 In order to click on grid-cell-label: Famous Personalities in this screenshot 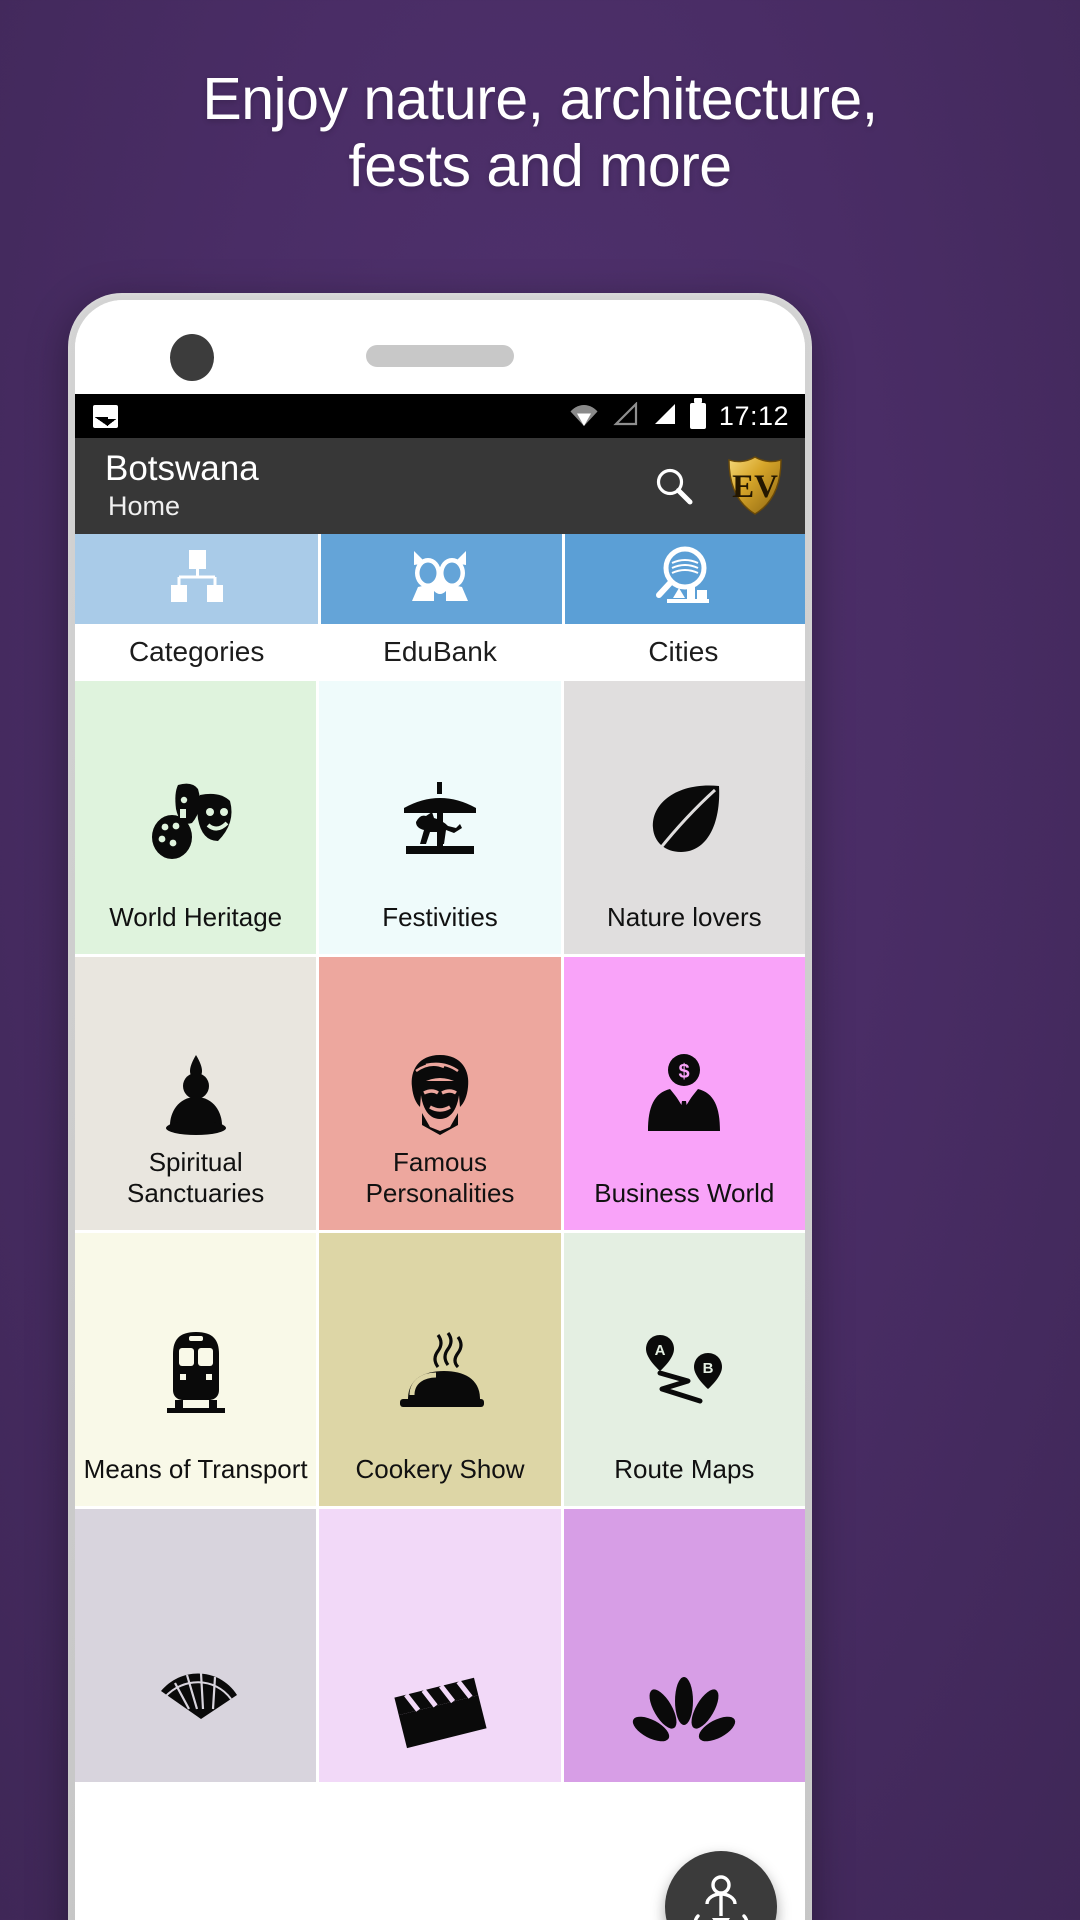, I will do `click(440, 1177)`.